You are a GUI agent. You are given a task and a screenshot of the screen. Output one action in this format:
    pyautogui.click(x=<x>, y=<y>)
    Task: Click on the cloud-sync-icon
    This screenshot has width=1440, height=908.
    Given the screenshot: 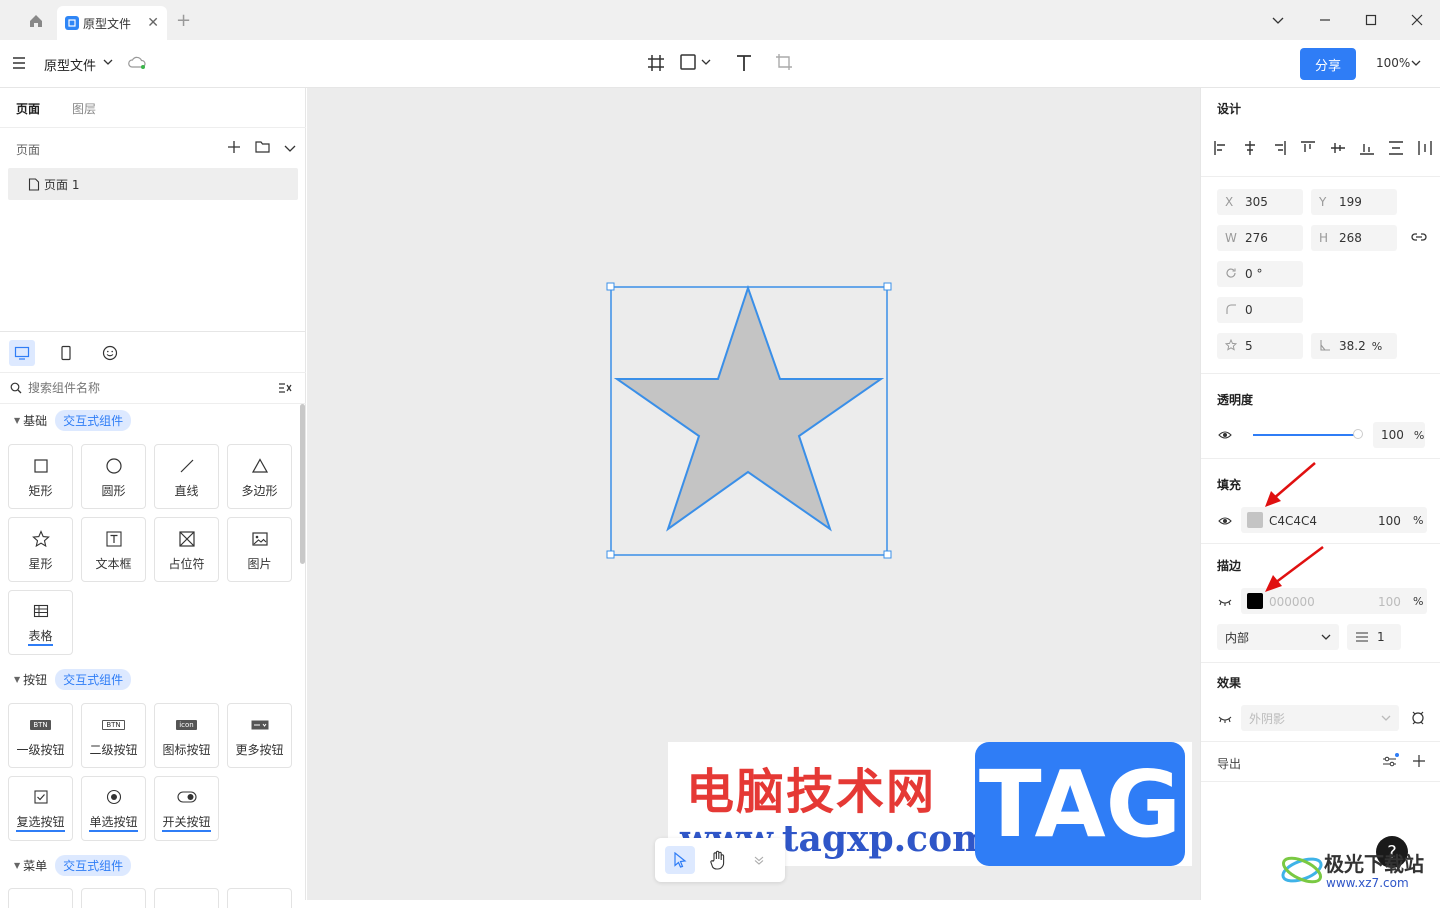 What is the action you would take?
    pyautogui.click(x=137, y=64)
    